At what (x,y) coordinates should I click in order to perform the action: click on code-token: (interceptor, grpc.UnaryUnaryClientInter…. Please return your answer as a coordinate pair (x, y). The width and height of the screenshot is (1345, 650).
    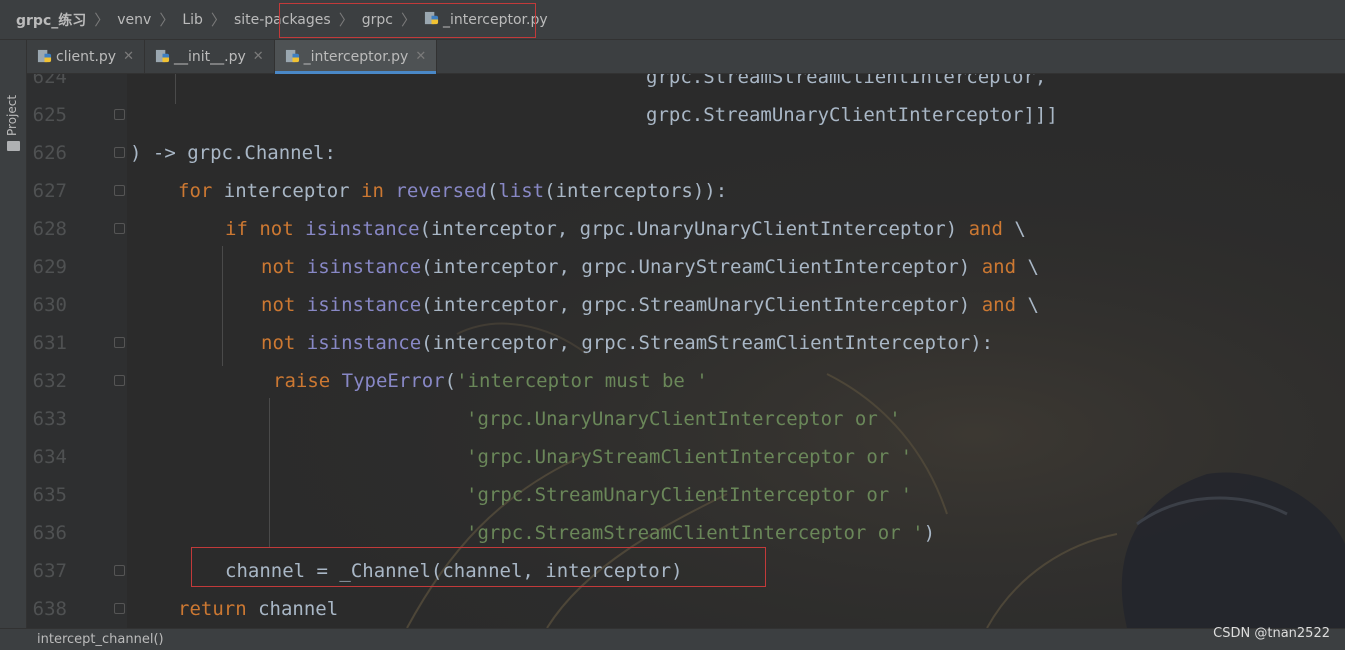
    Looking at the image, I should click on (688, 229).